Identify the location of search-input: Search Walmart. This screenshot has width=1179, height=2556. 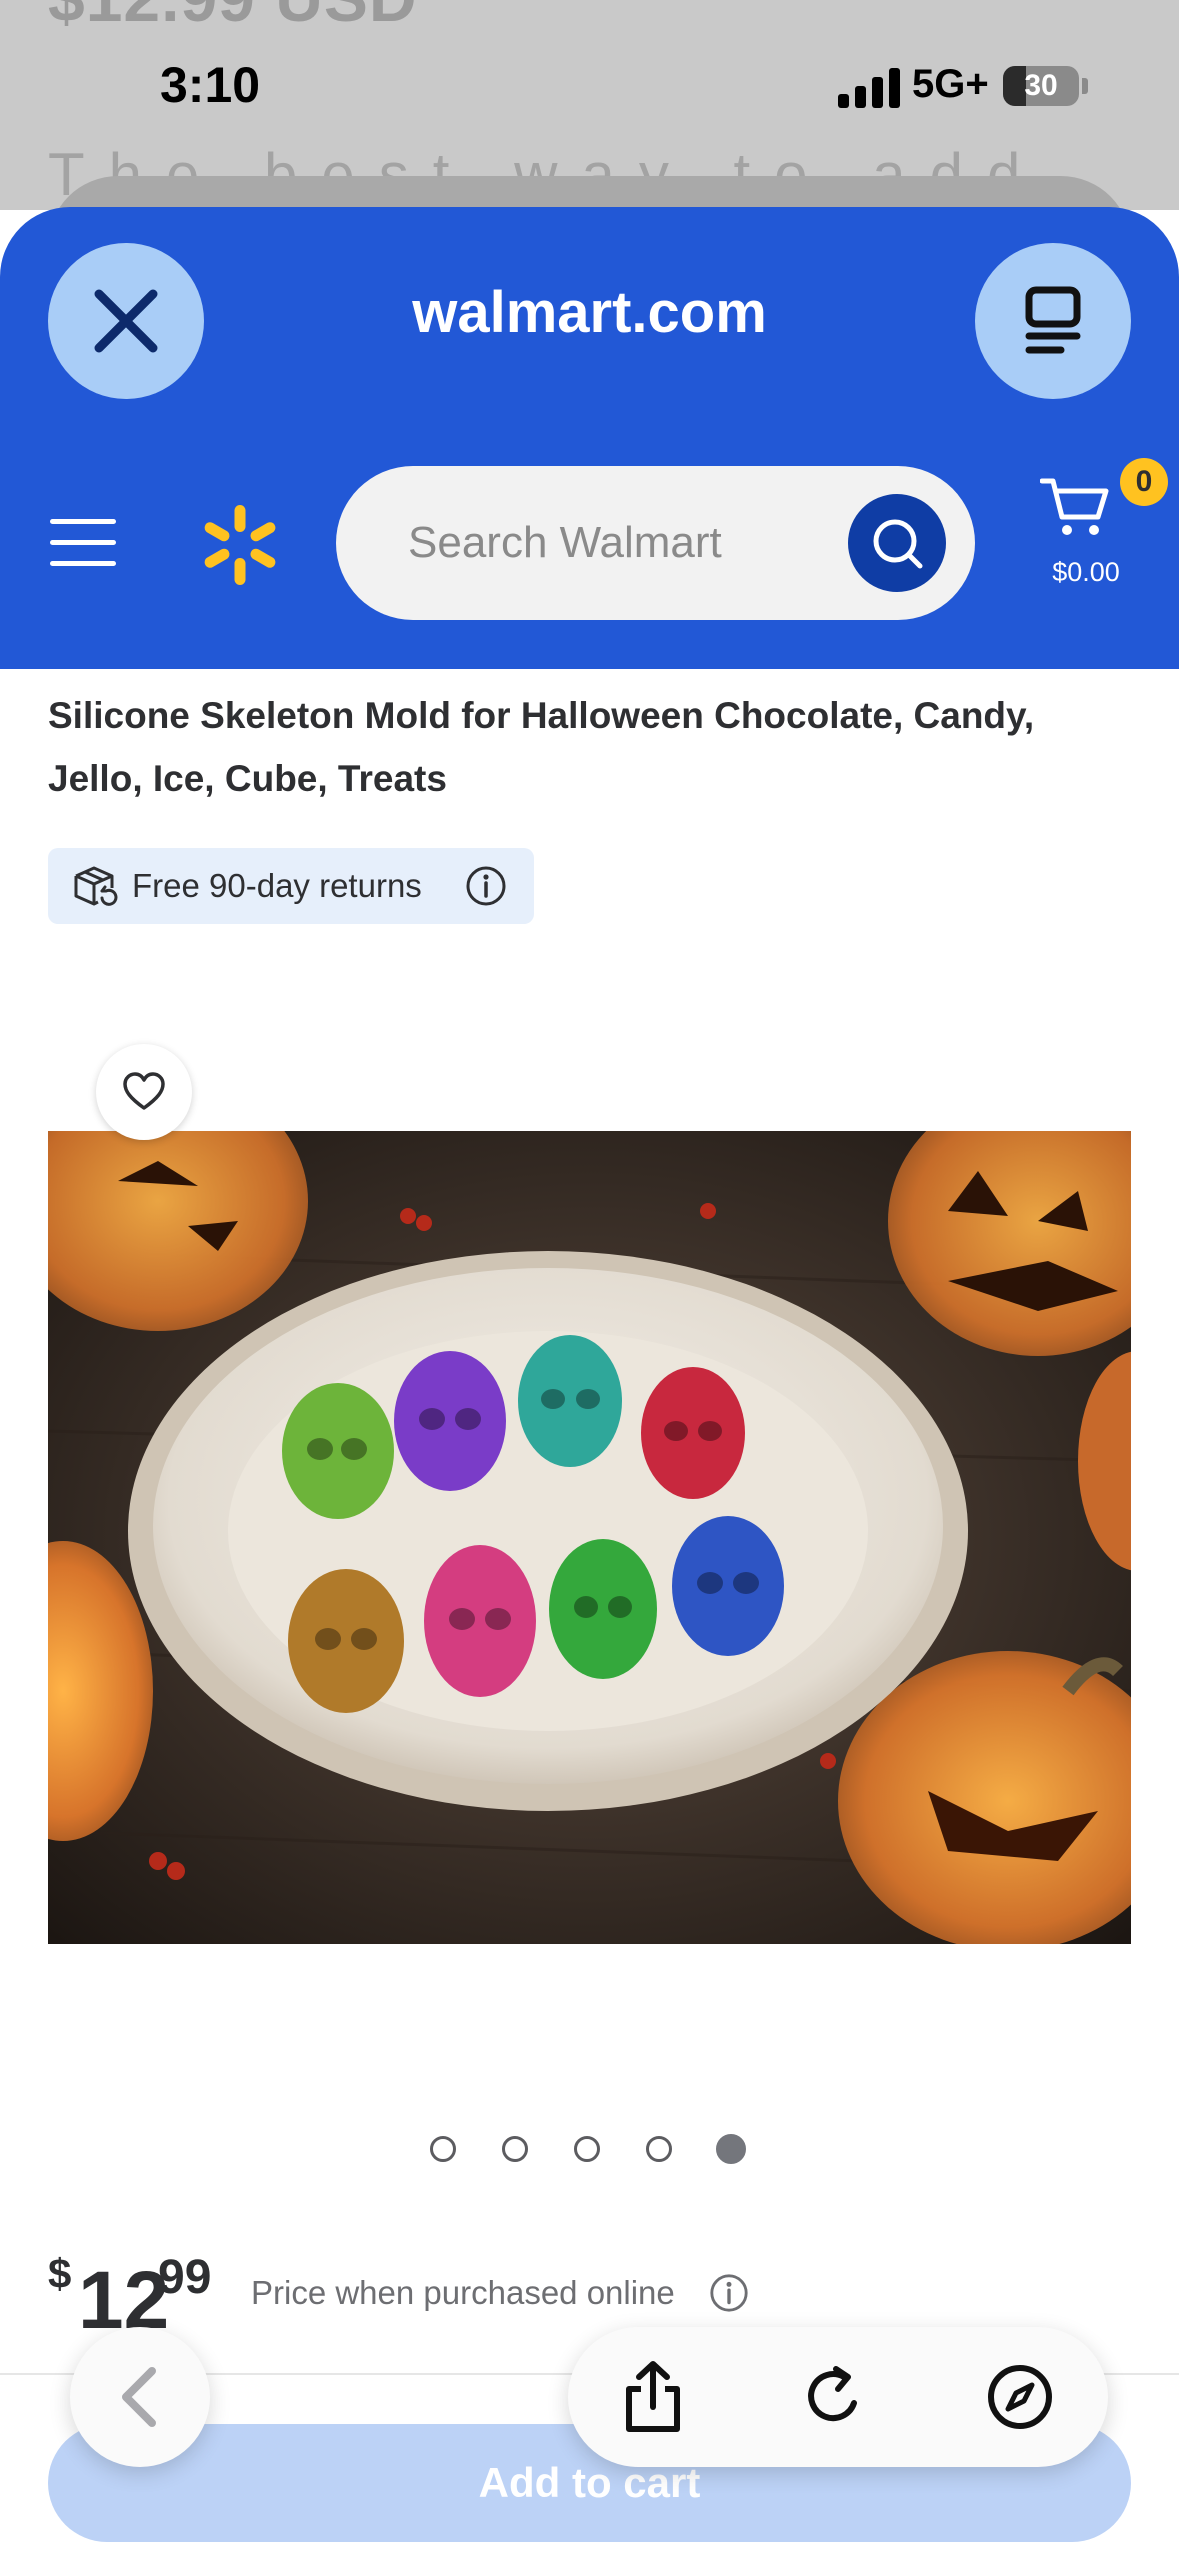
(655, 543).